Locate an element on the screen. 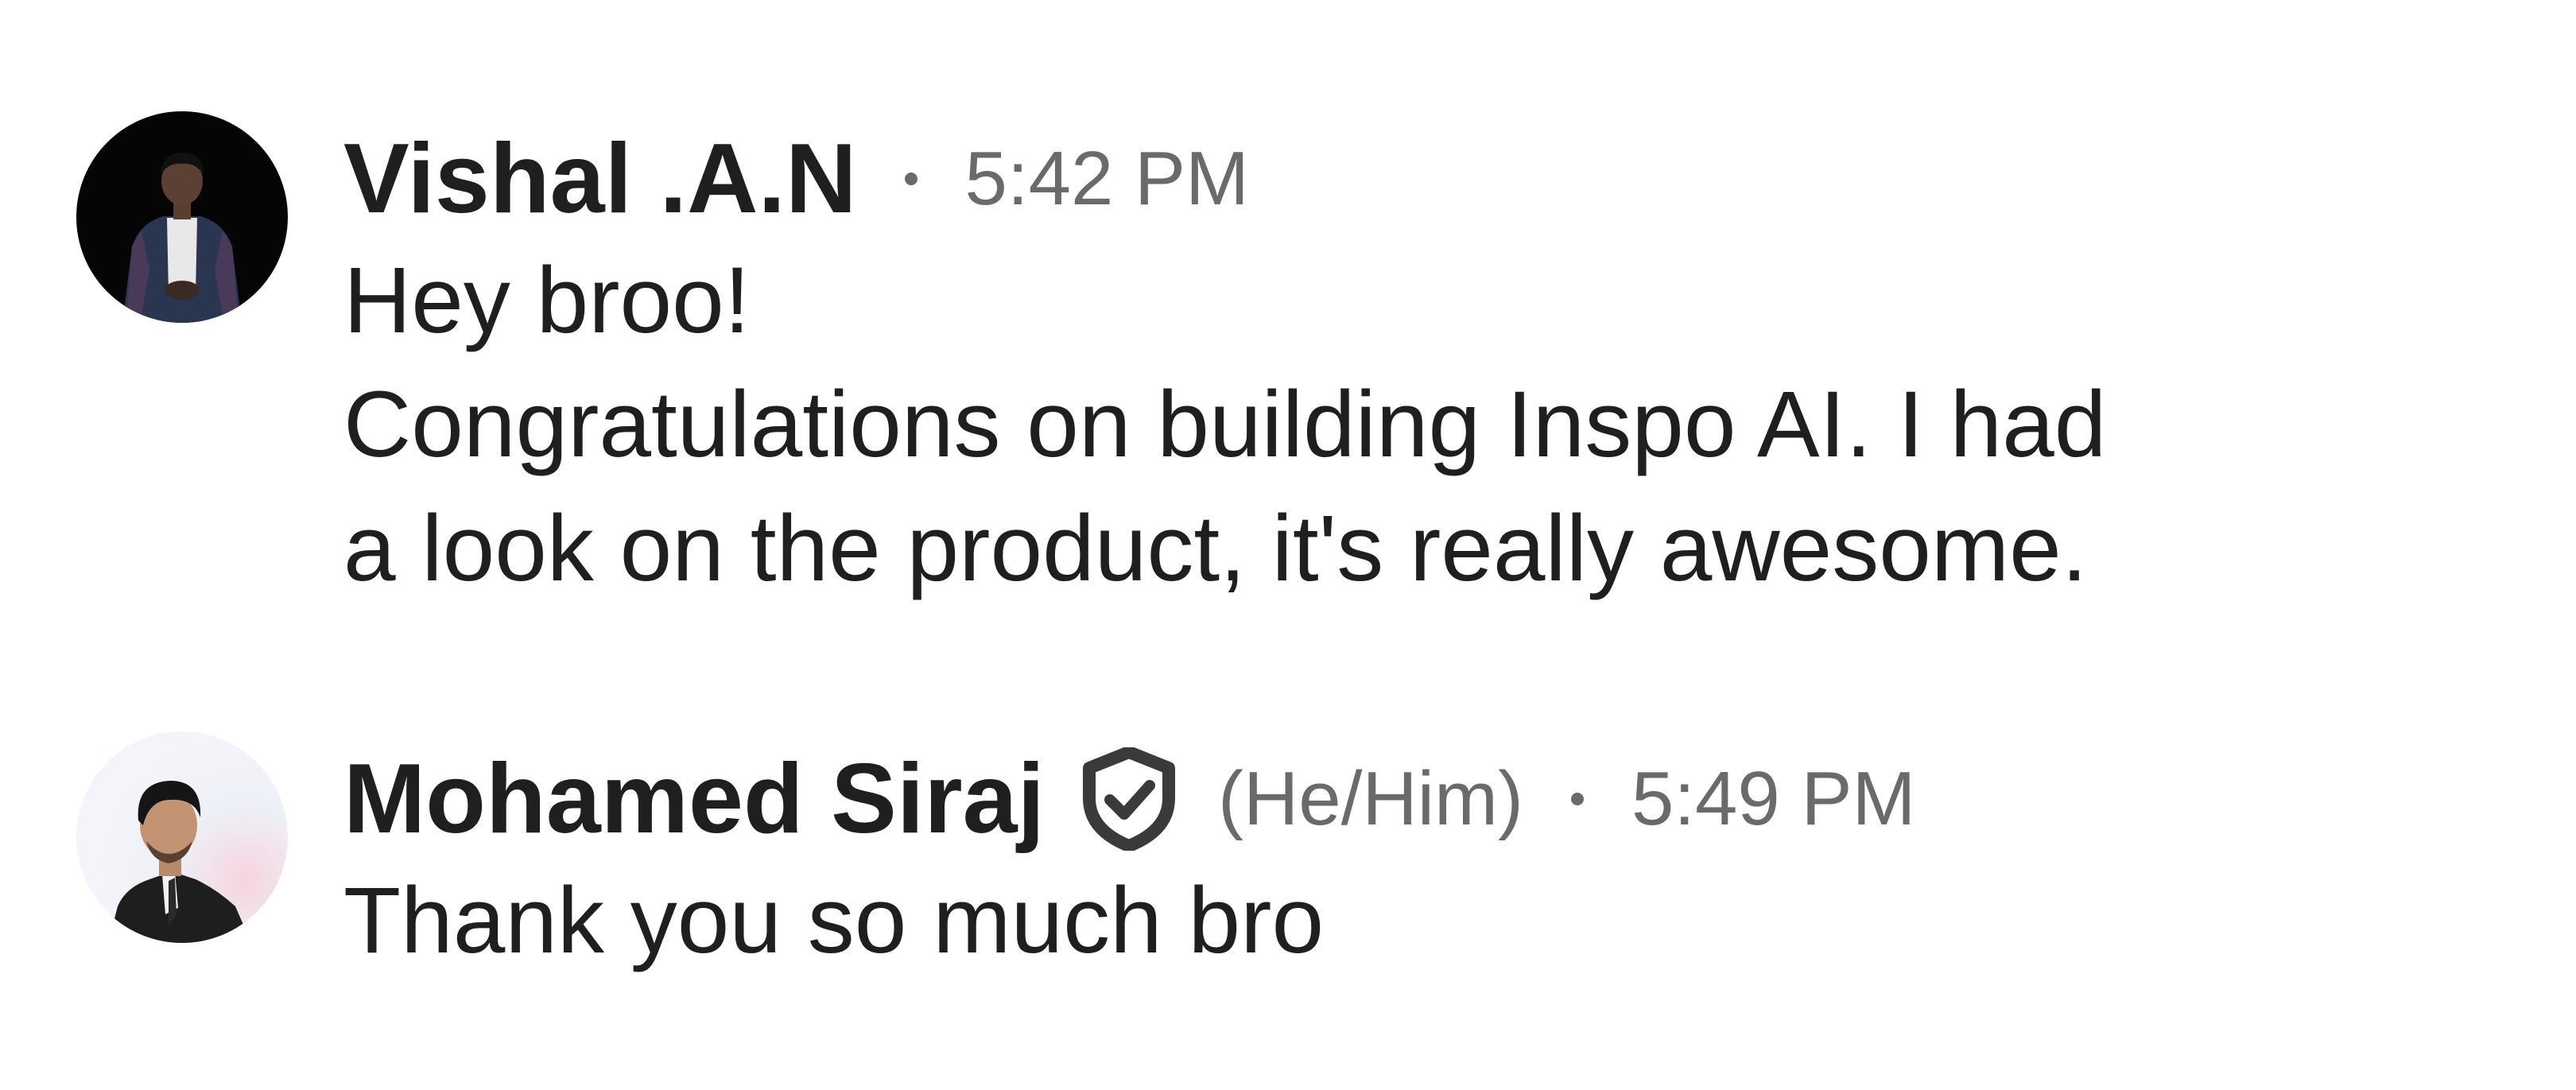  message-header: Mohamed Siraj (He/Him) 5:49 PM is located at coordinates (1416, 799).